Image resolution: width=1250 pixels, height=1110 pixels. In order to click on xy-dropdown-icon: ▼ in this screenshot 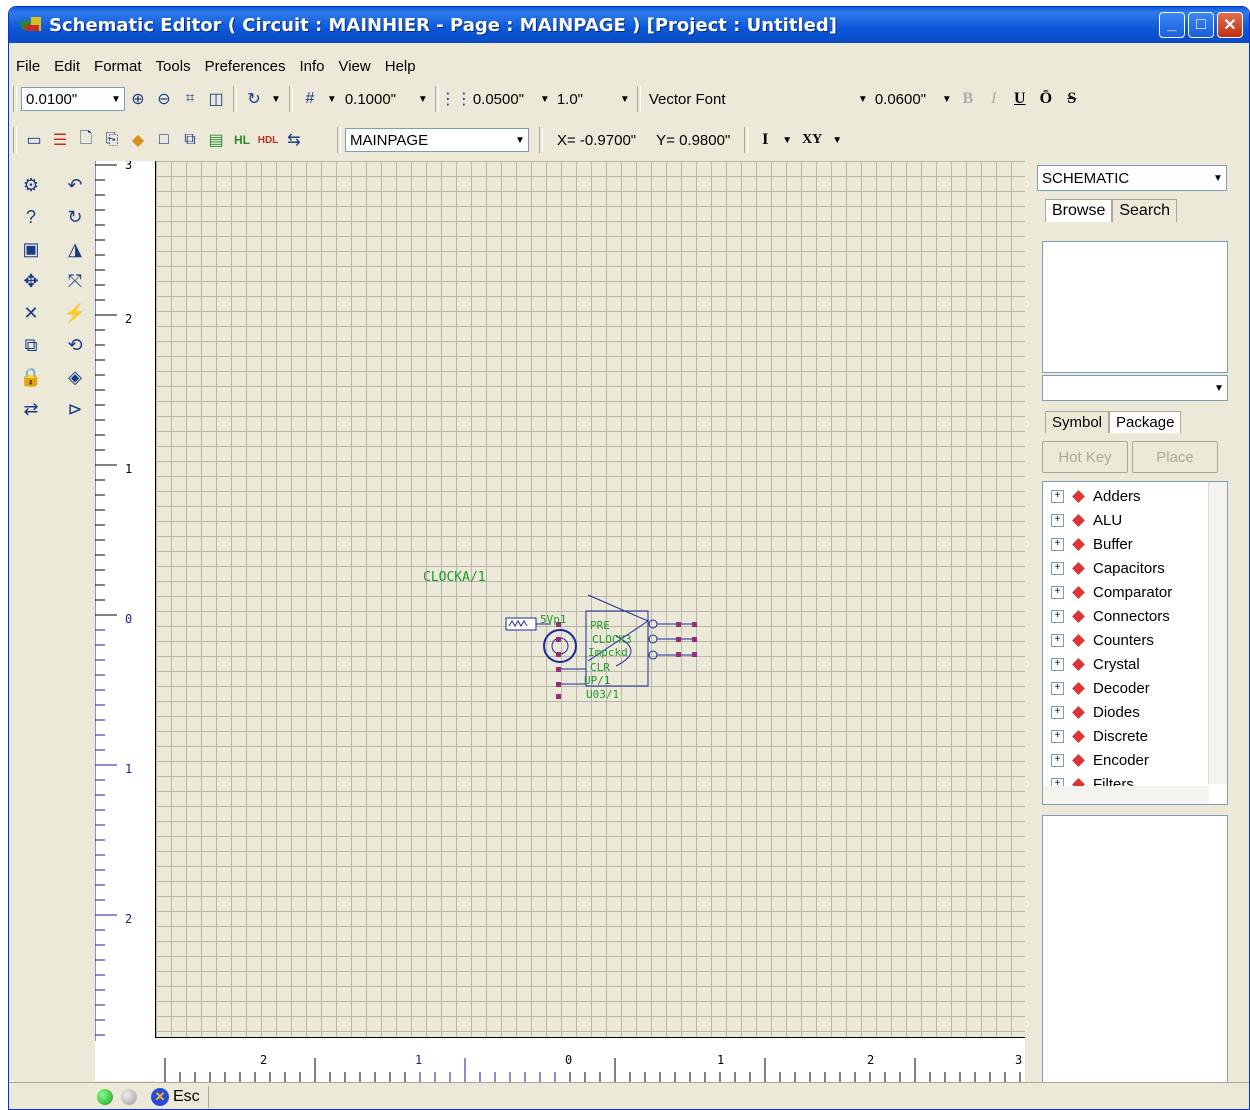, I will do `click(837, 140)`.